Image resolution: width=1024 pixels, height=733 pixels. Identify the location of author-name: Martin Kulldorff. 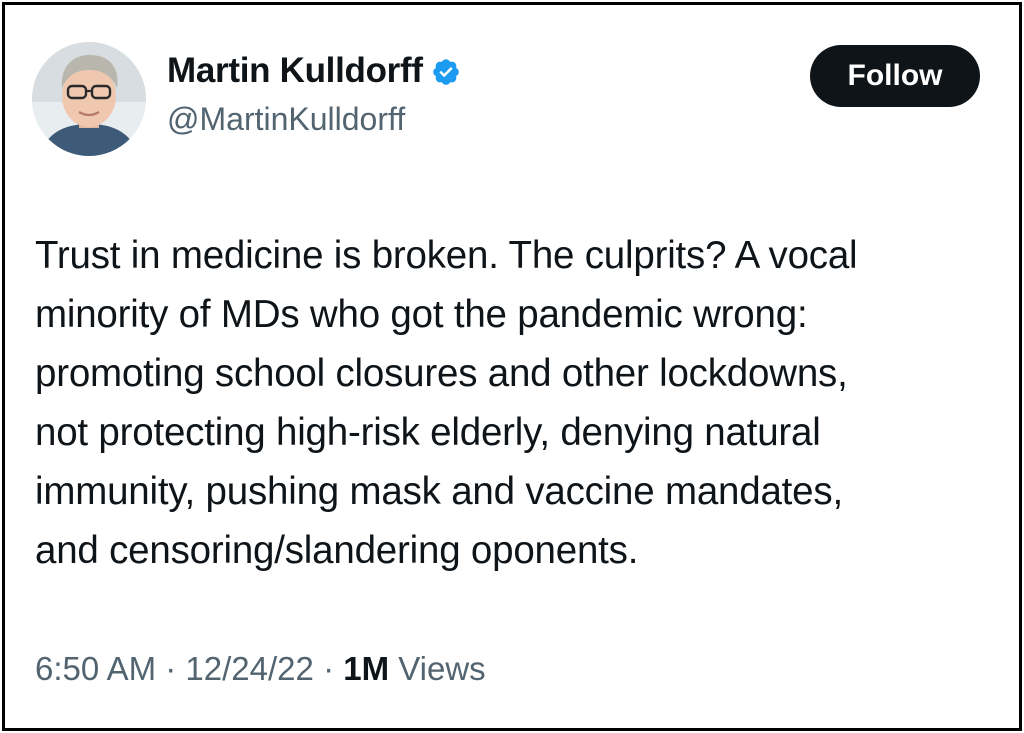
(314, 71).